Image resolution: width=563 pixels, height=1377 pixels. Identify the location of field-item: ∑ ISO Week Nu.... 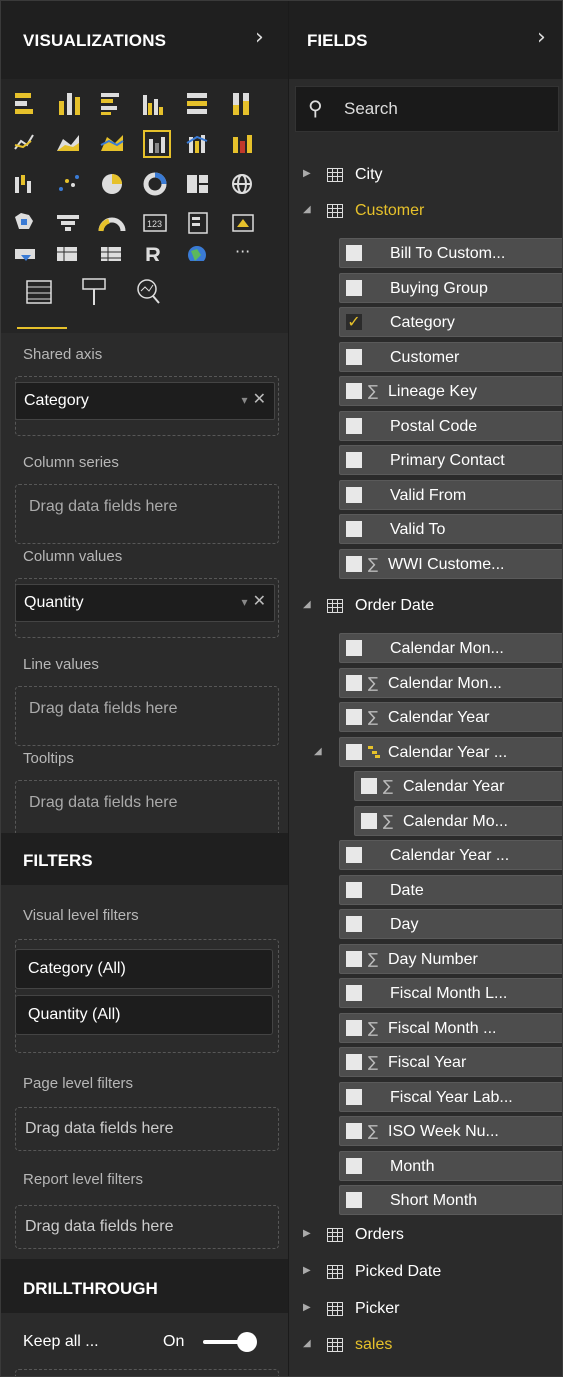
(450, 1131).